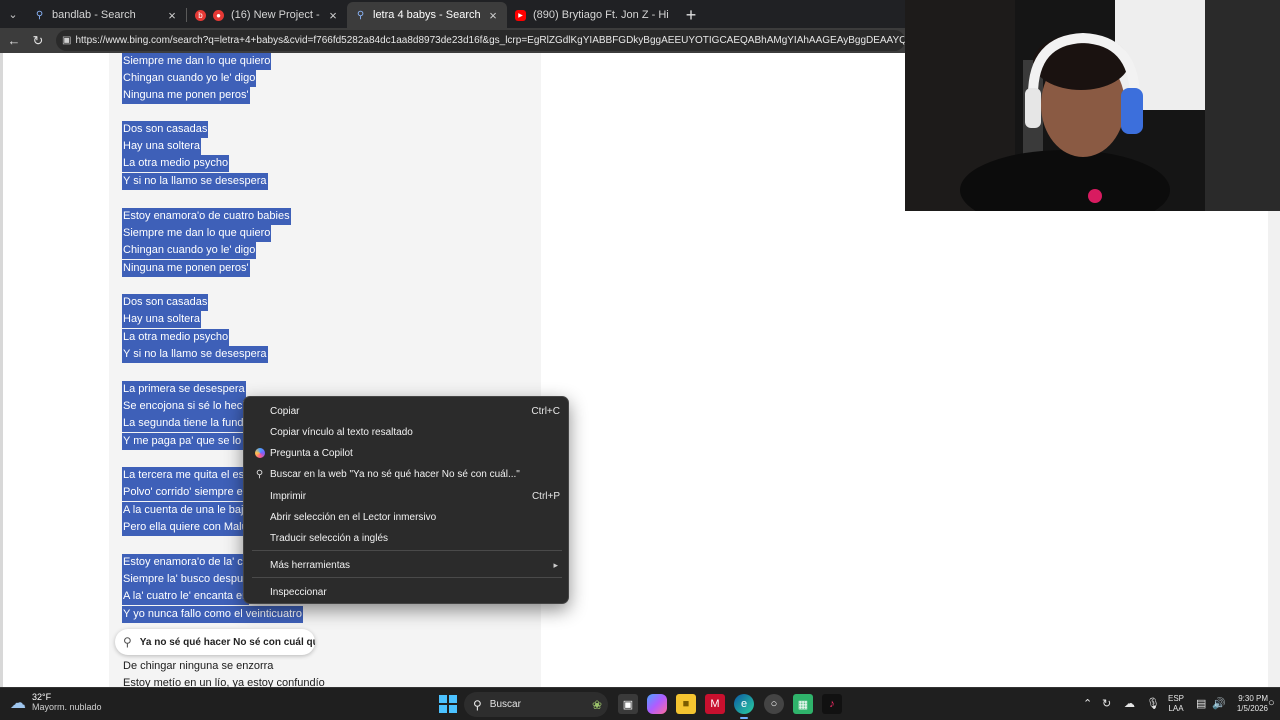  I want to click on file-explorer-icon: ■, so click(686, 704).